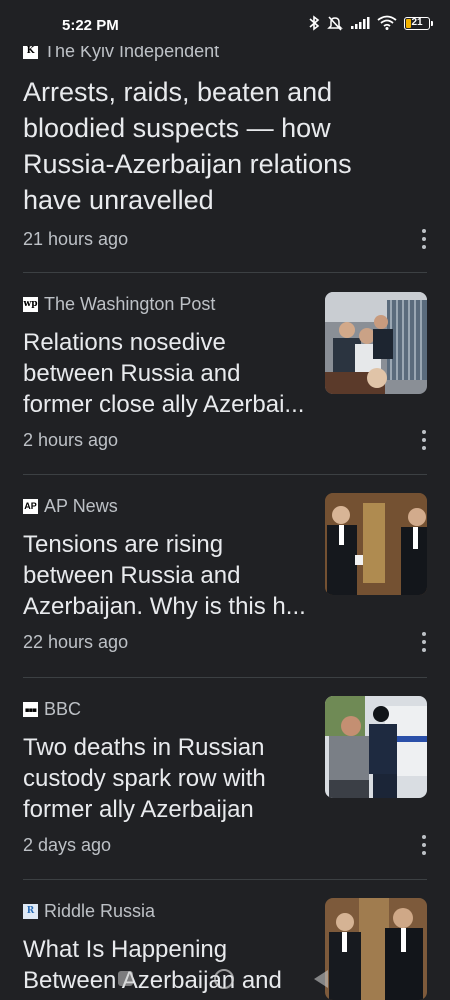  I want to click on source-name: The Washington Post, so click(130, 303).